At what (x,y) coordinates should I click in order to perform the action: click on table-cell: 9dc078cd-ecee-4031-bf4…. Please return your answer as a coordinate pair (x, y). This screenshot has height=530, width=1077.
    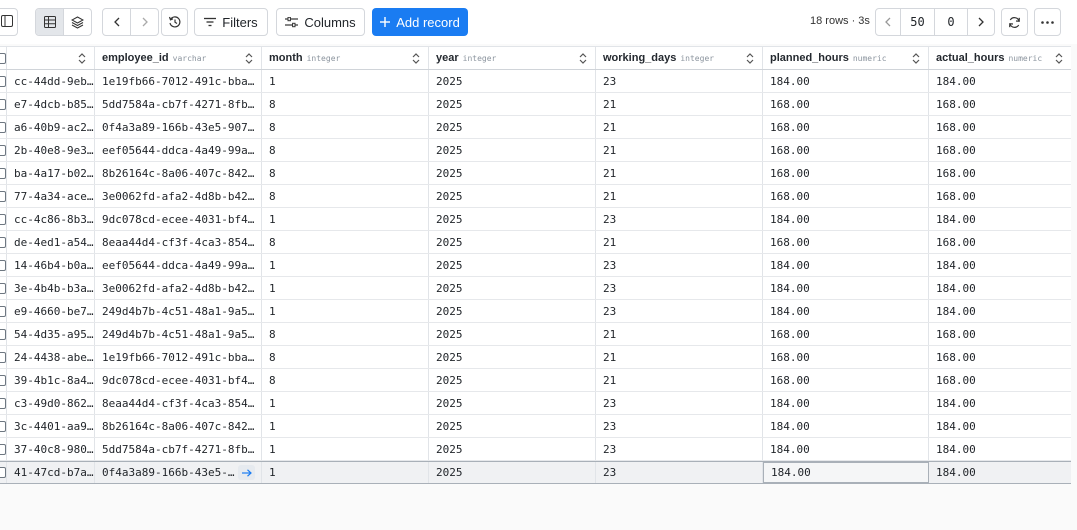
    Looking at the image, I should click on (178, 380).